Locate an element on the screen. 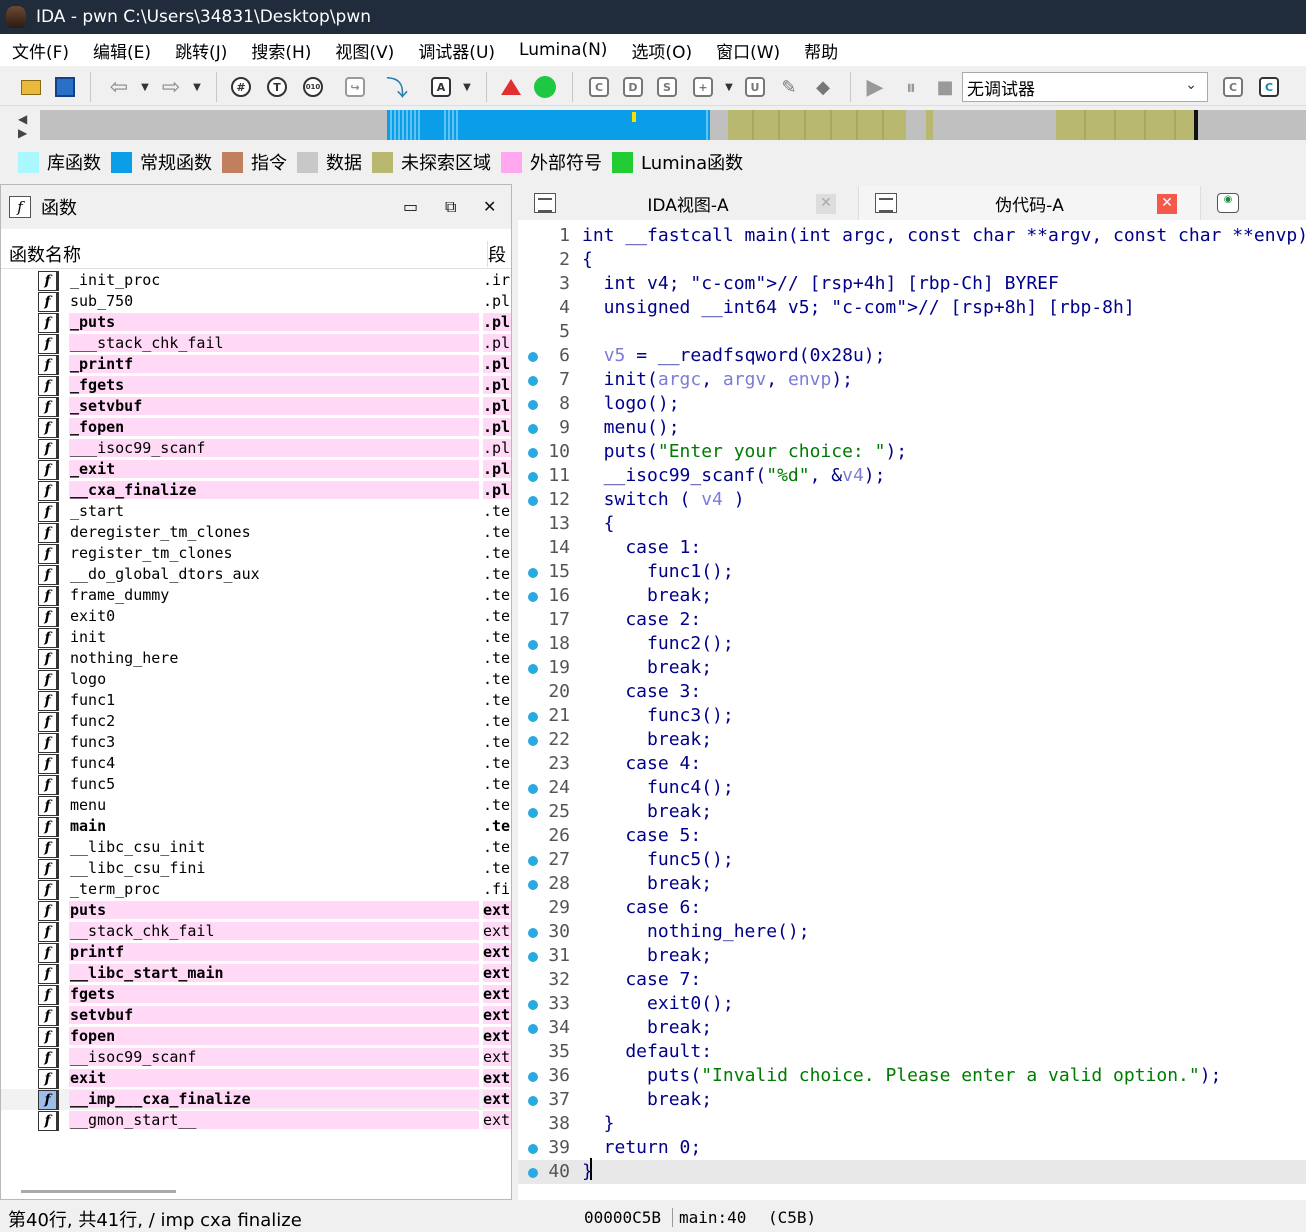 This screenshot has width=1306, height=1232. code-line: 10 puts("Enter your choice: "); is located at coordinates (912, 452).